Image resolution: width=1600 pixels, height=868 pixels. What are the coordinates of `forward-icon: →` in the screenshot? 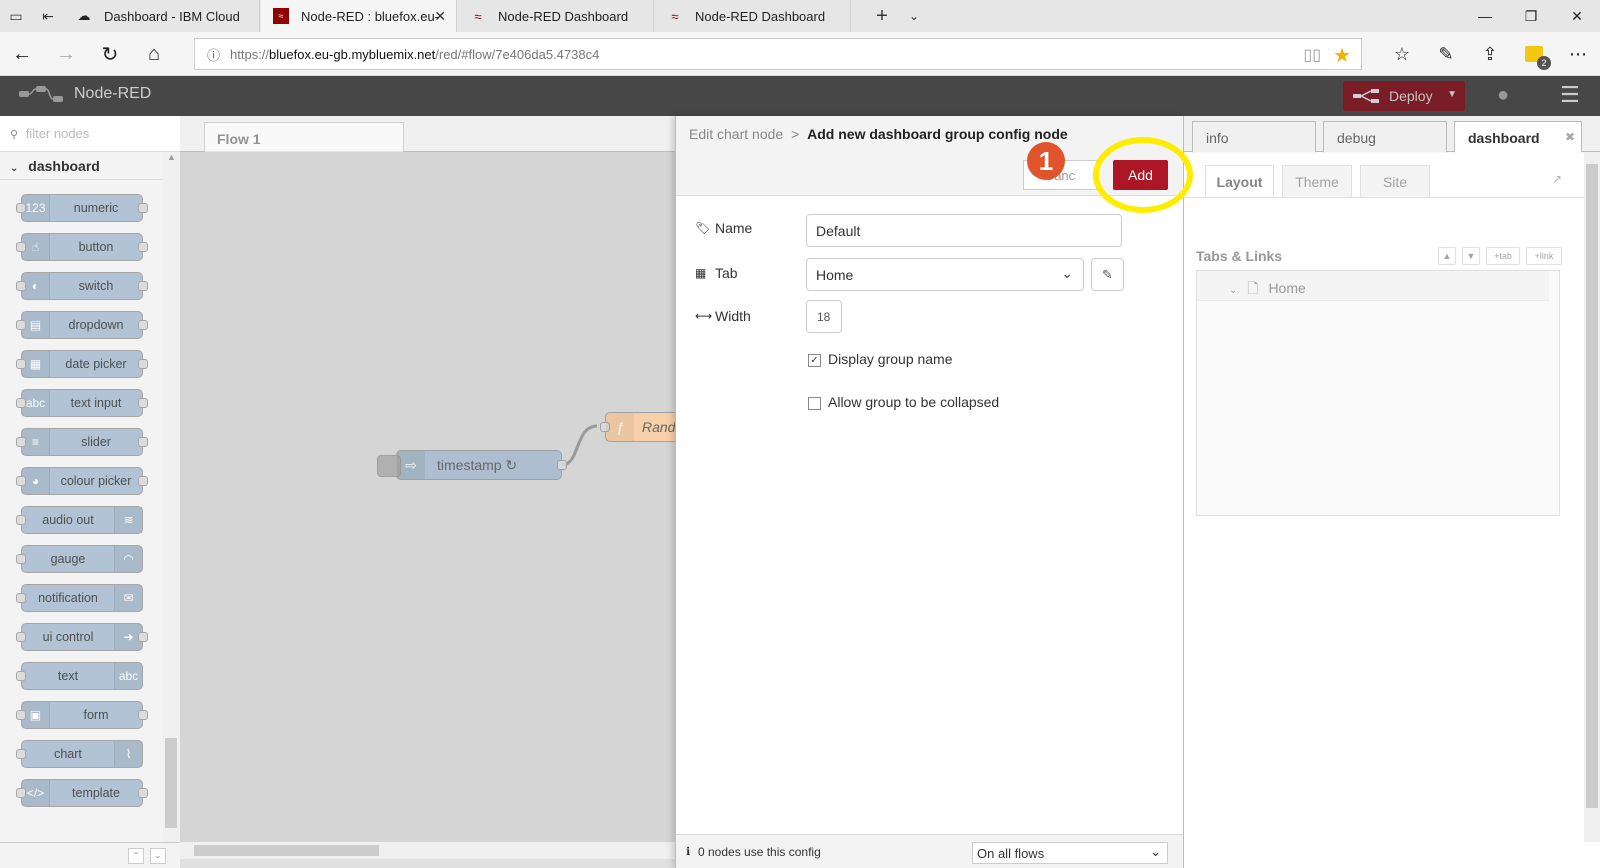 It's located at (66, 54).